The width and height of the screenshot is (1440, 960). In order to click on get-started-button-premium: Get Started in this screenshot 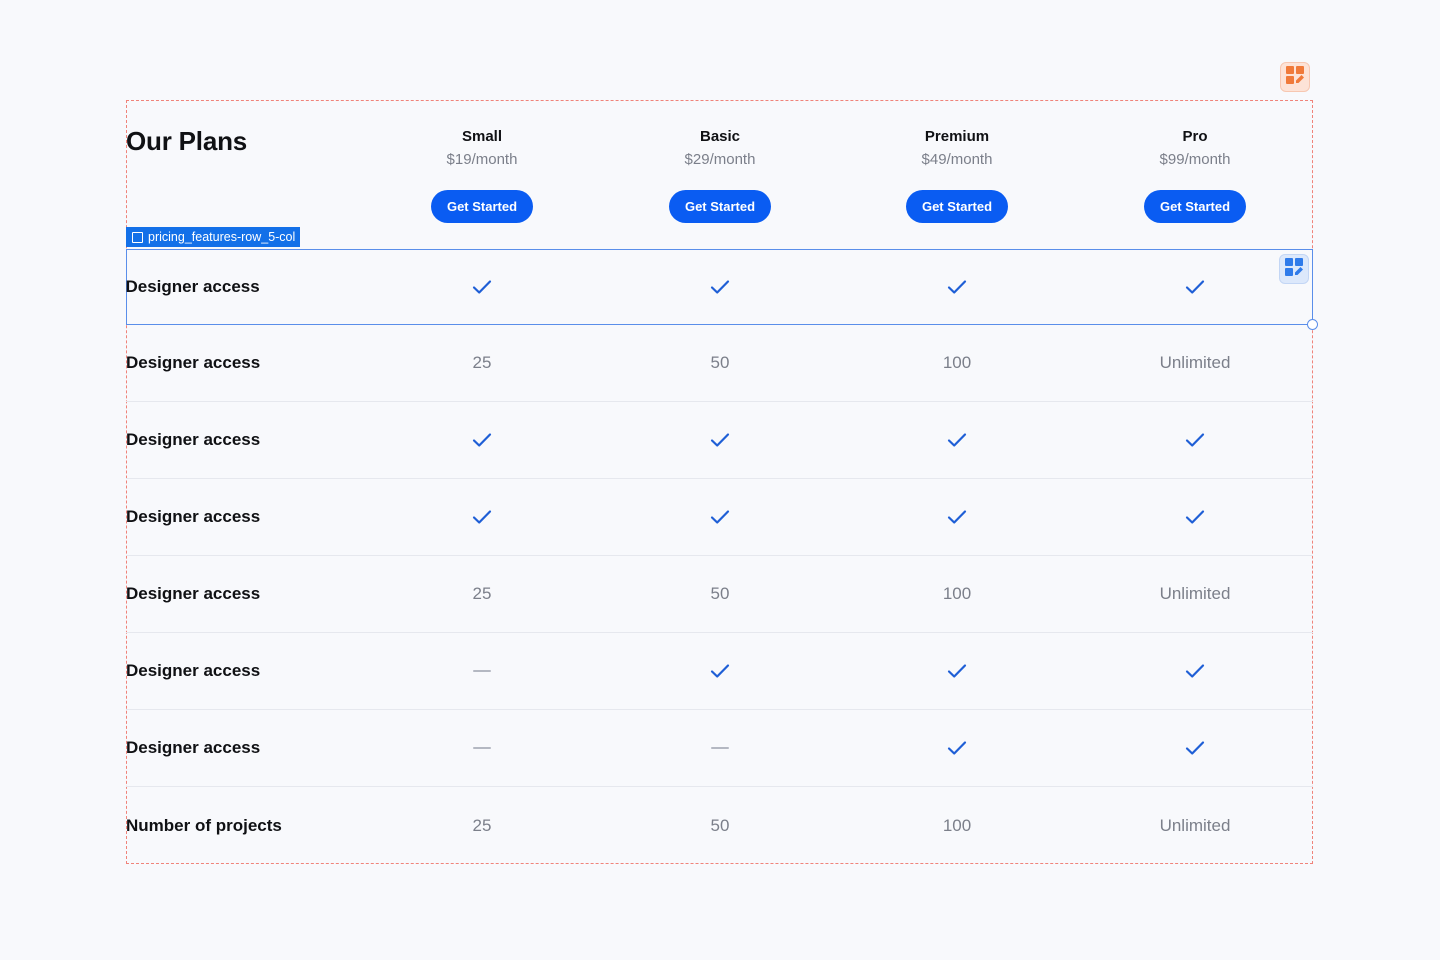, I will do `click(957, 206)`.